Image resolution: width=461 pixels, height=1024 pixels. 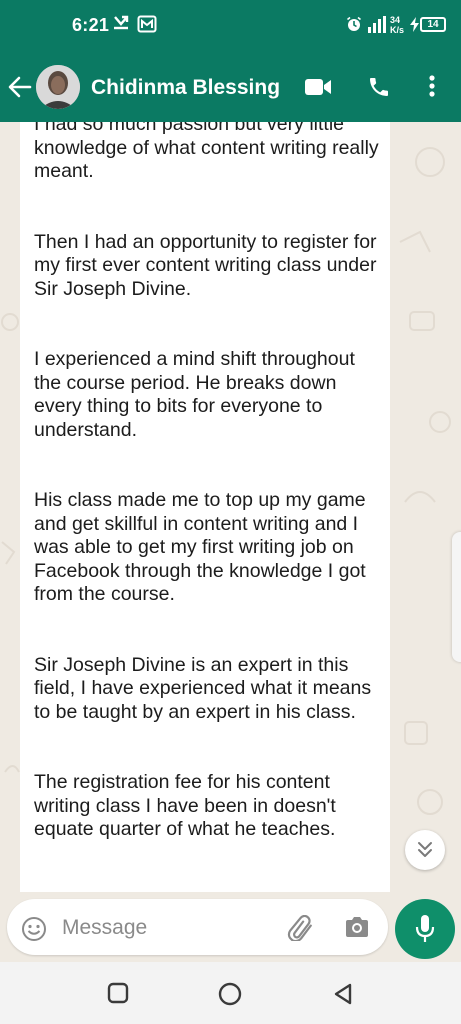 I want to click on message-input: Message, so click(x=197, y=927).